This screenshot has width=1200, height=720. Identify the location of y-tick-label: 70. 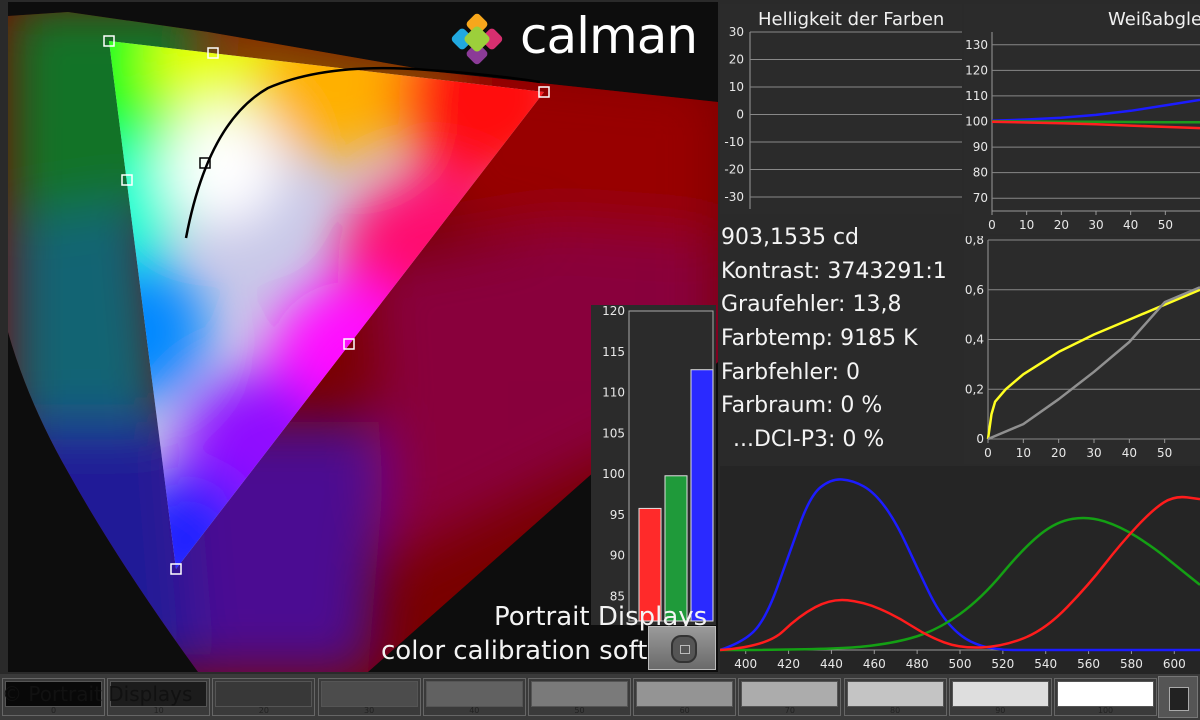
(980, 198).